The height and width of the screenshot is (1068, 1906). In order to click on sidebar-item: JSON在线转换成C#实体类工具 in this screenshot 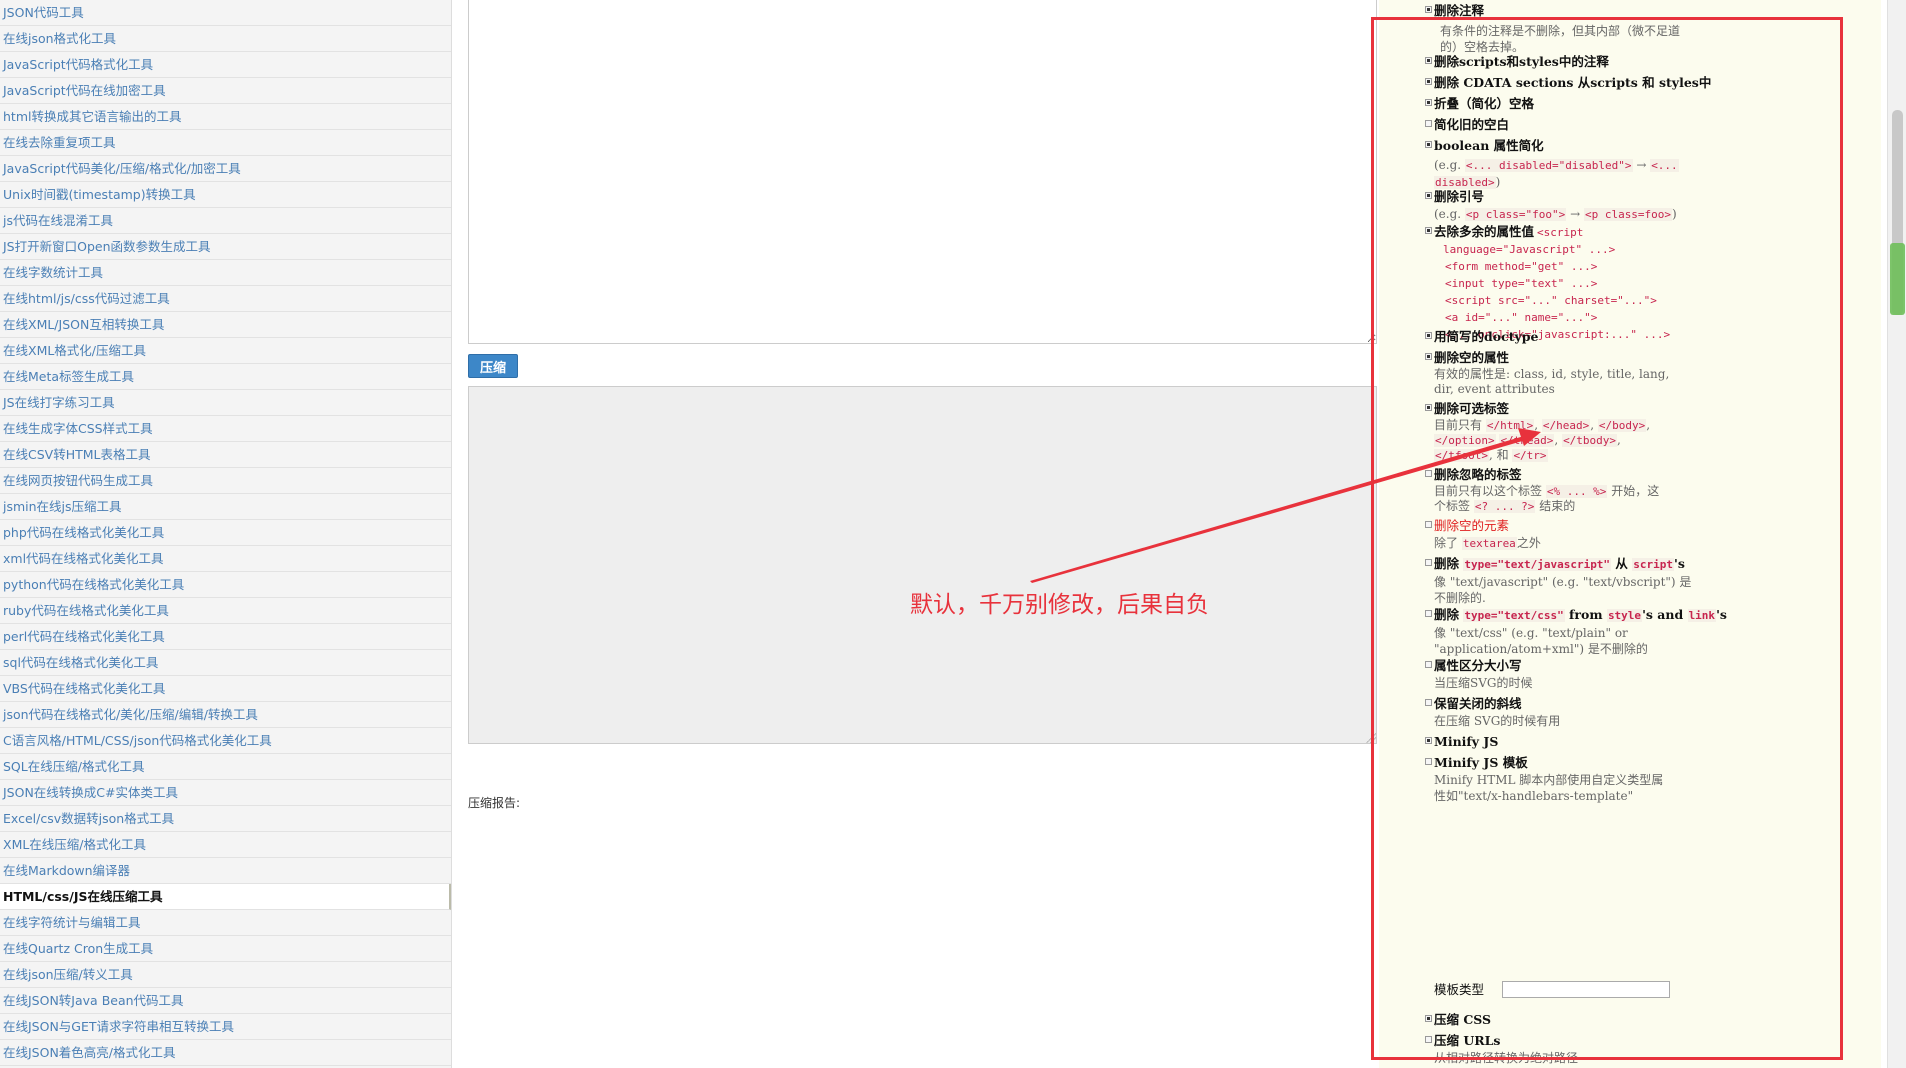, I will do `click(225, 793)`.